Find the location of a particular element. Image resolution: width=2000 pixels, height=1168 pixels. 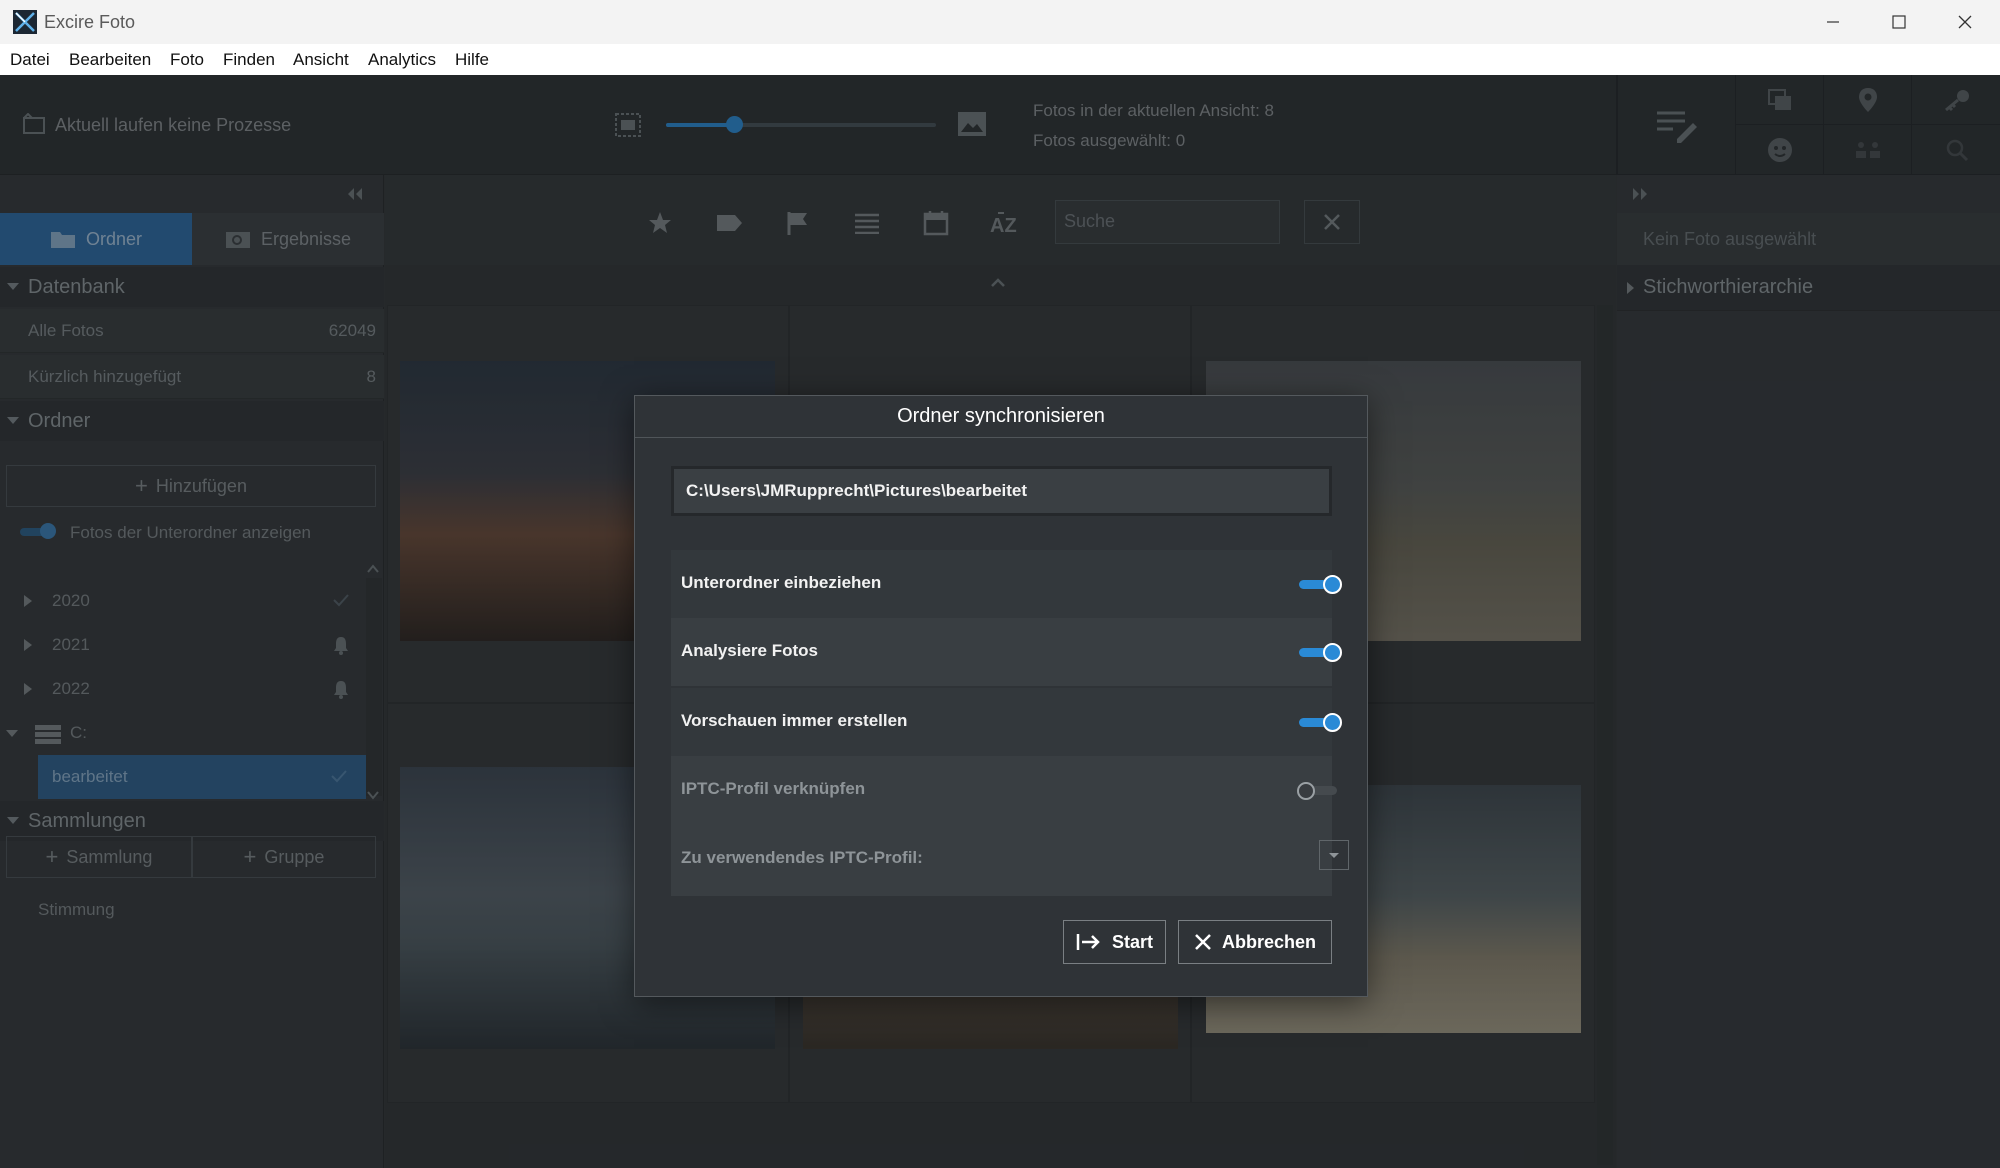

minimize-button is located at coordinates (1833, 22).